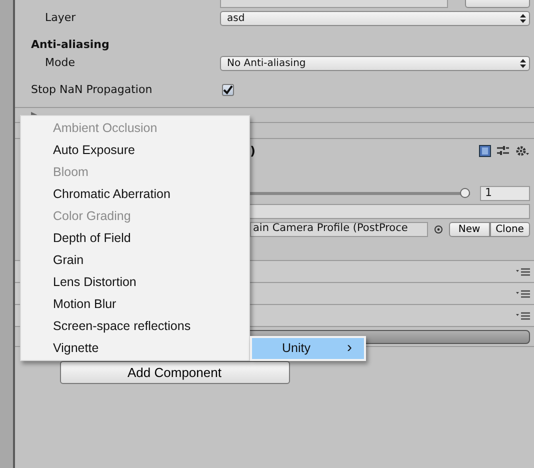 Image resolution: width=534 pixels, height=468 pixels. I want to click on help-book-icon, so click(485, 150).